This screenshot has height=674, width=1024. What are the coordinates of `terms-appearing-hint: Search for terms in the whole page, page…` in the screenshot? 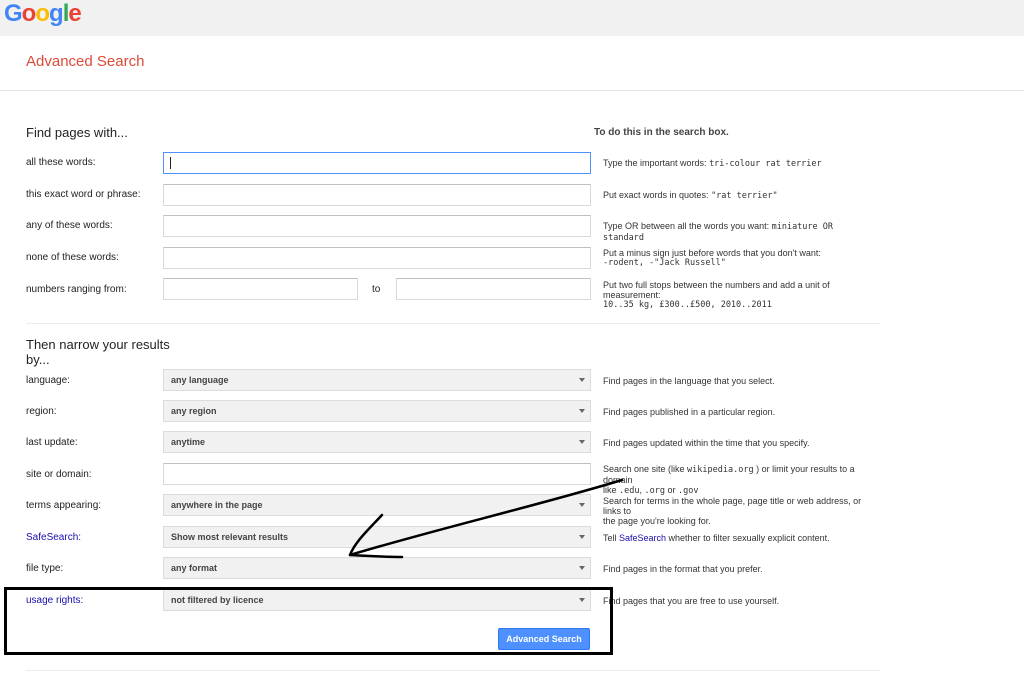 It's located at (732, 511).